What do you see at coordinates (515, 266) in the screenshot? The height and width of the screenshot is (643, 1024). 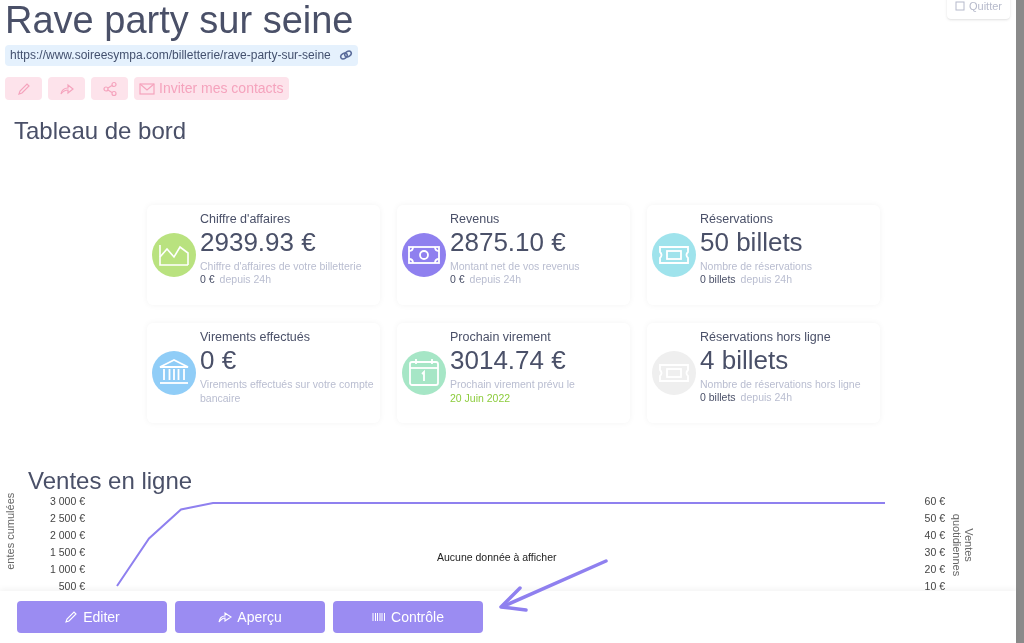 I see `card-description: Montant net de vos revenus` at bounding box center [515, 266].